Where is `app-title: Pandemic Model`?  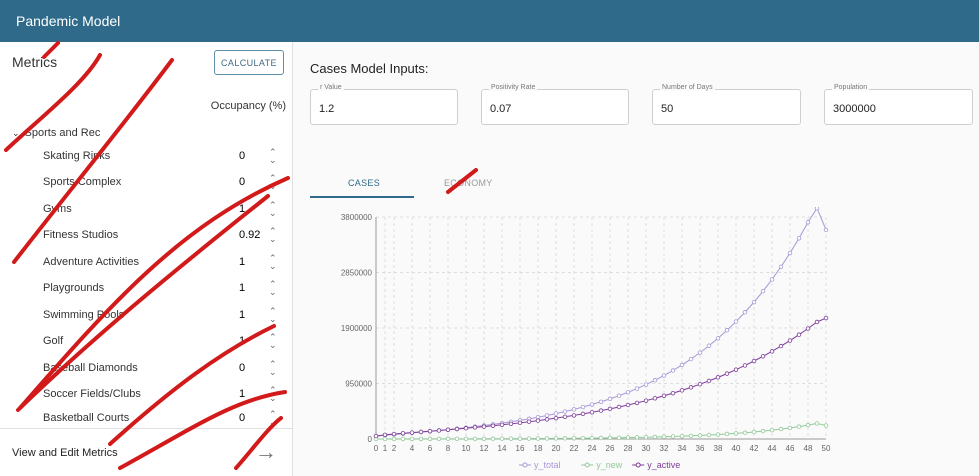
app-title: Pandemic Model is located at coordinates (68, 21).